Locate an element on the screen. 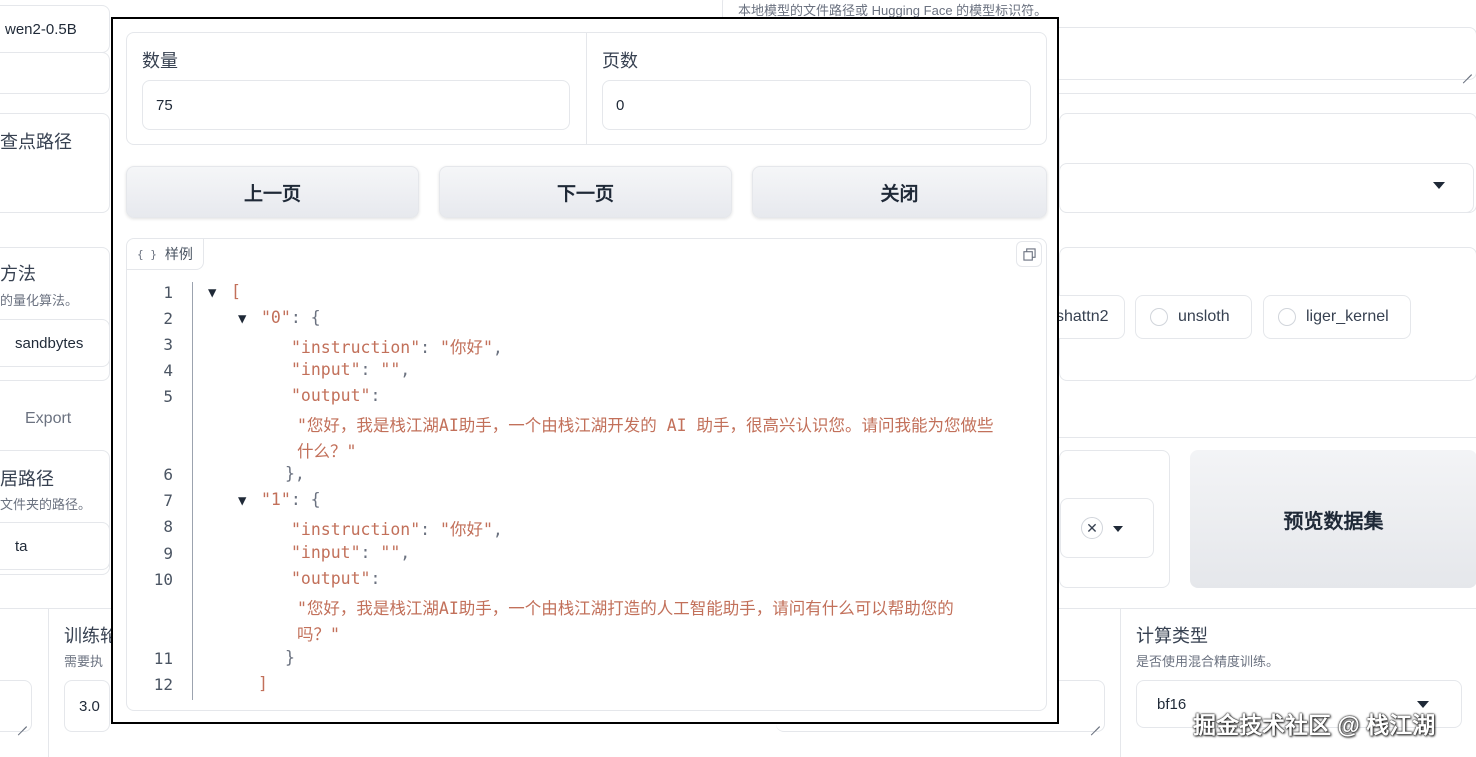  json-line: [ is located at coordinates (236, 291).